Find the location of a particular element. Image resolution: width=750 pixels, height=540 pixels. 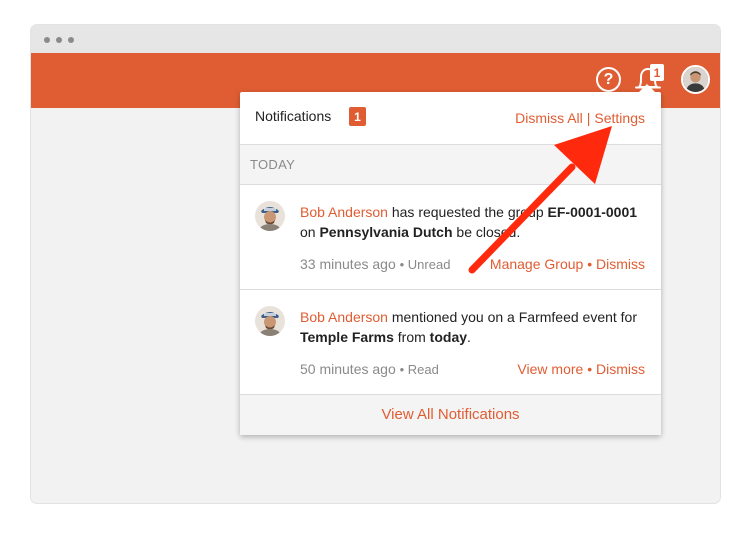

header-actions: Dismiss All | Settings is located at coordinates (580, 118).